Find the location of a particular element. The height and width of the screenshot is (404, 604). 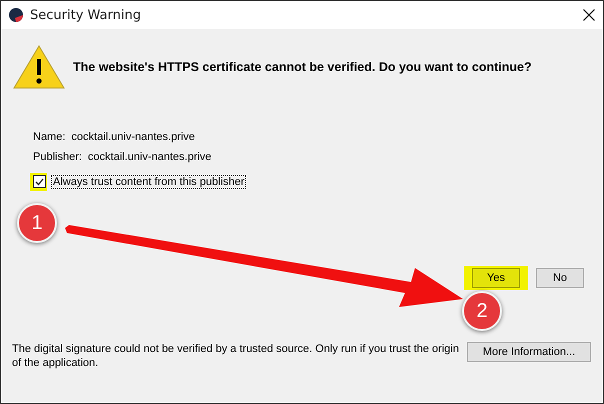

warning-icon is located at coordinates (39, 67).